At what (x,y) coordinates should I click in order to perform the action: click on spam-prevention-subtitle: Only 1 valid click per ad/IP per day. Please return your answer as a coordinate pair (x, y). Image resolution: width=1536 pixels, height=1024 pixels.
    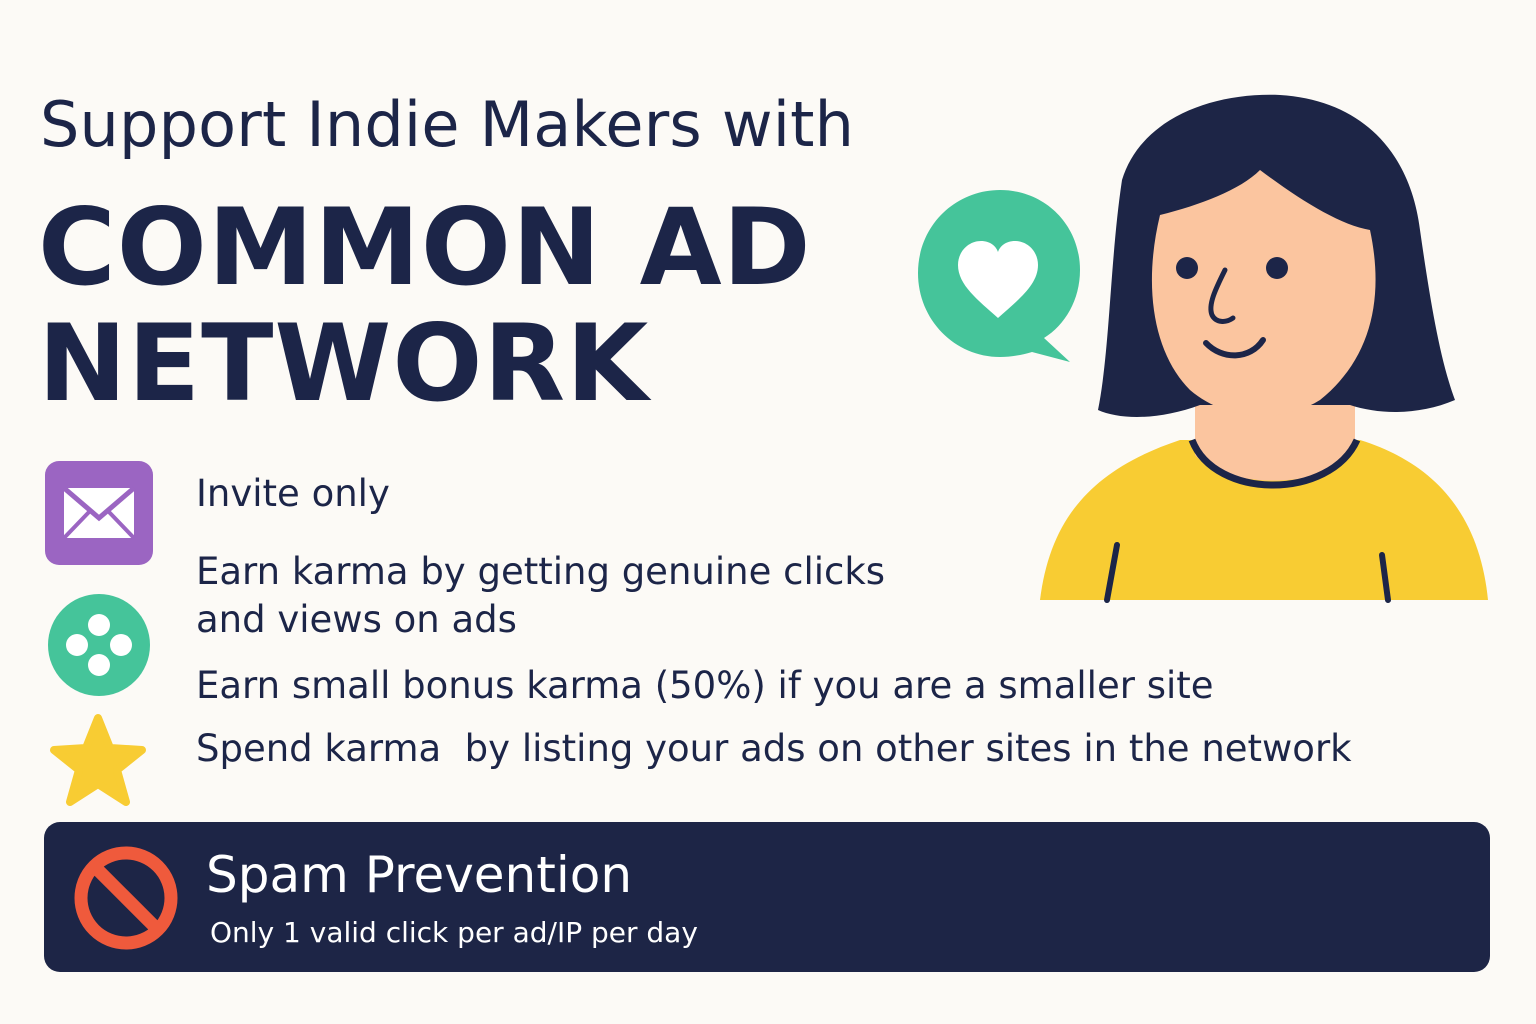
    Looking at the image, I should click on (454, 932).